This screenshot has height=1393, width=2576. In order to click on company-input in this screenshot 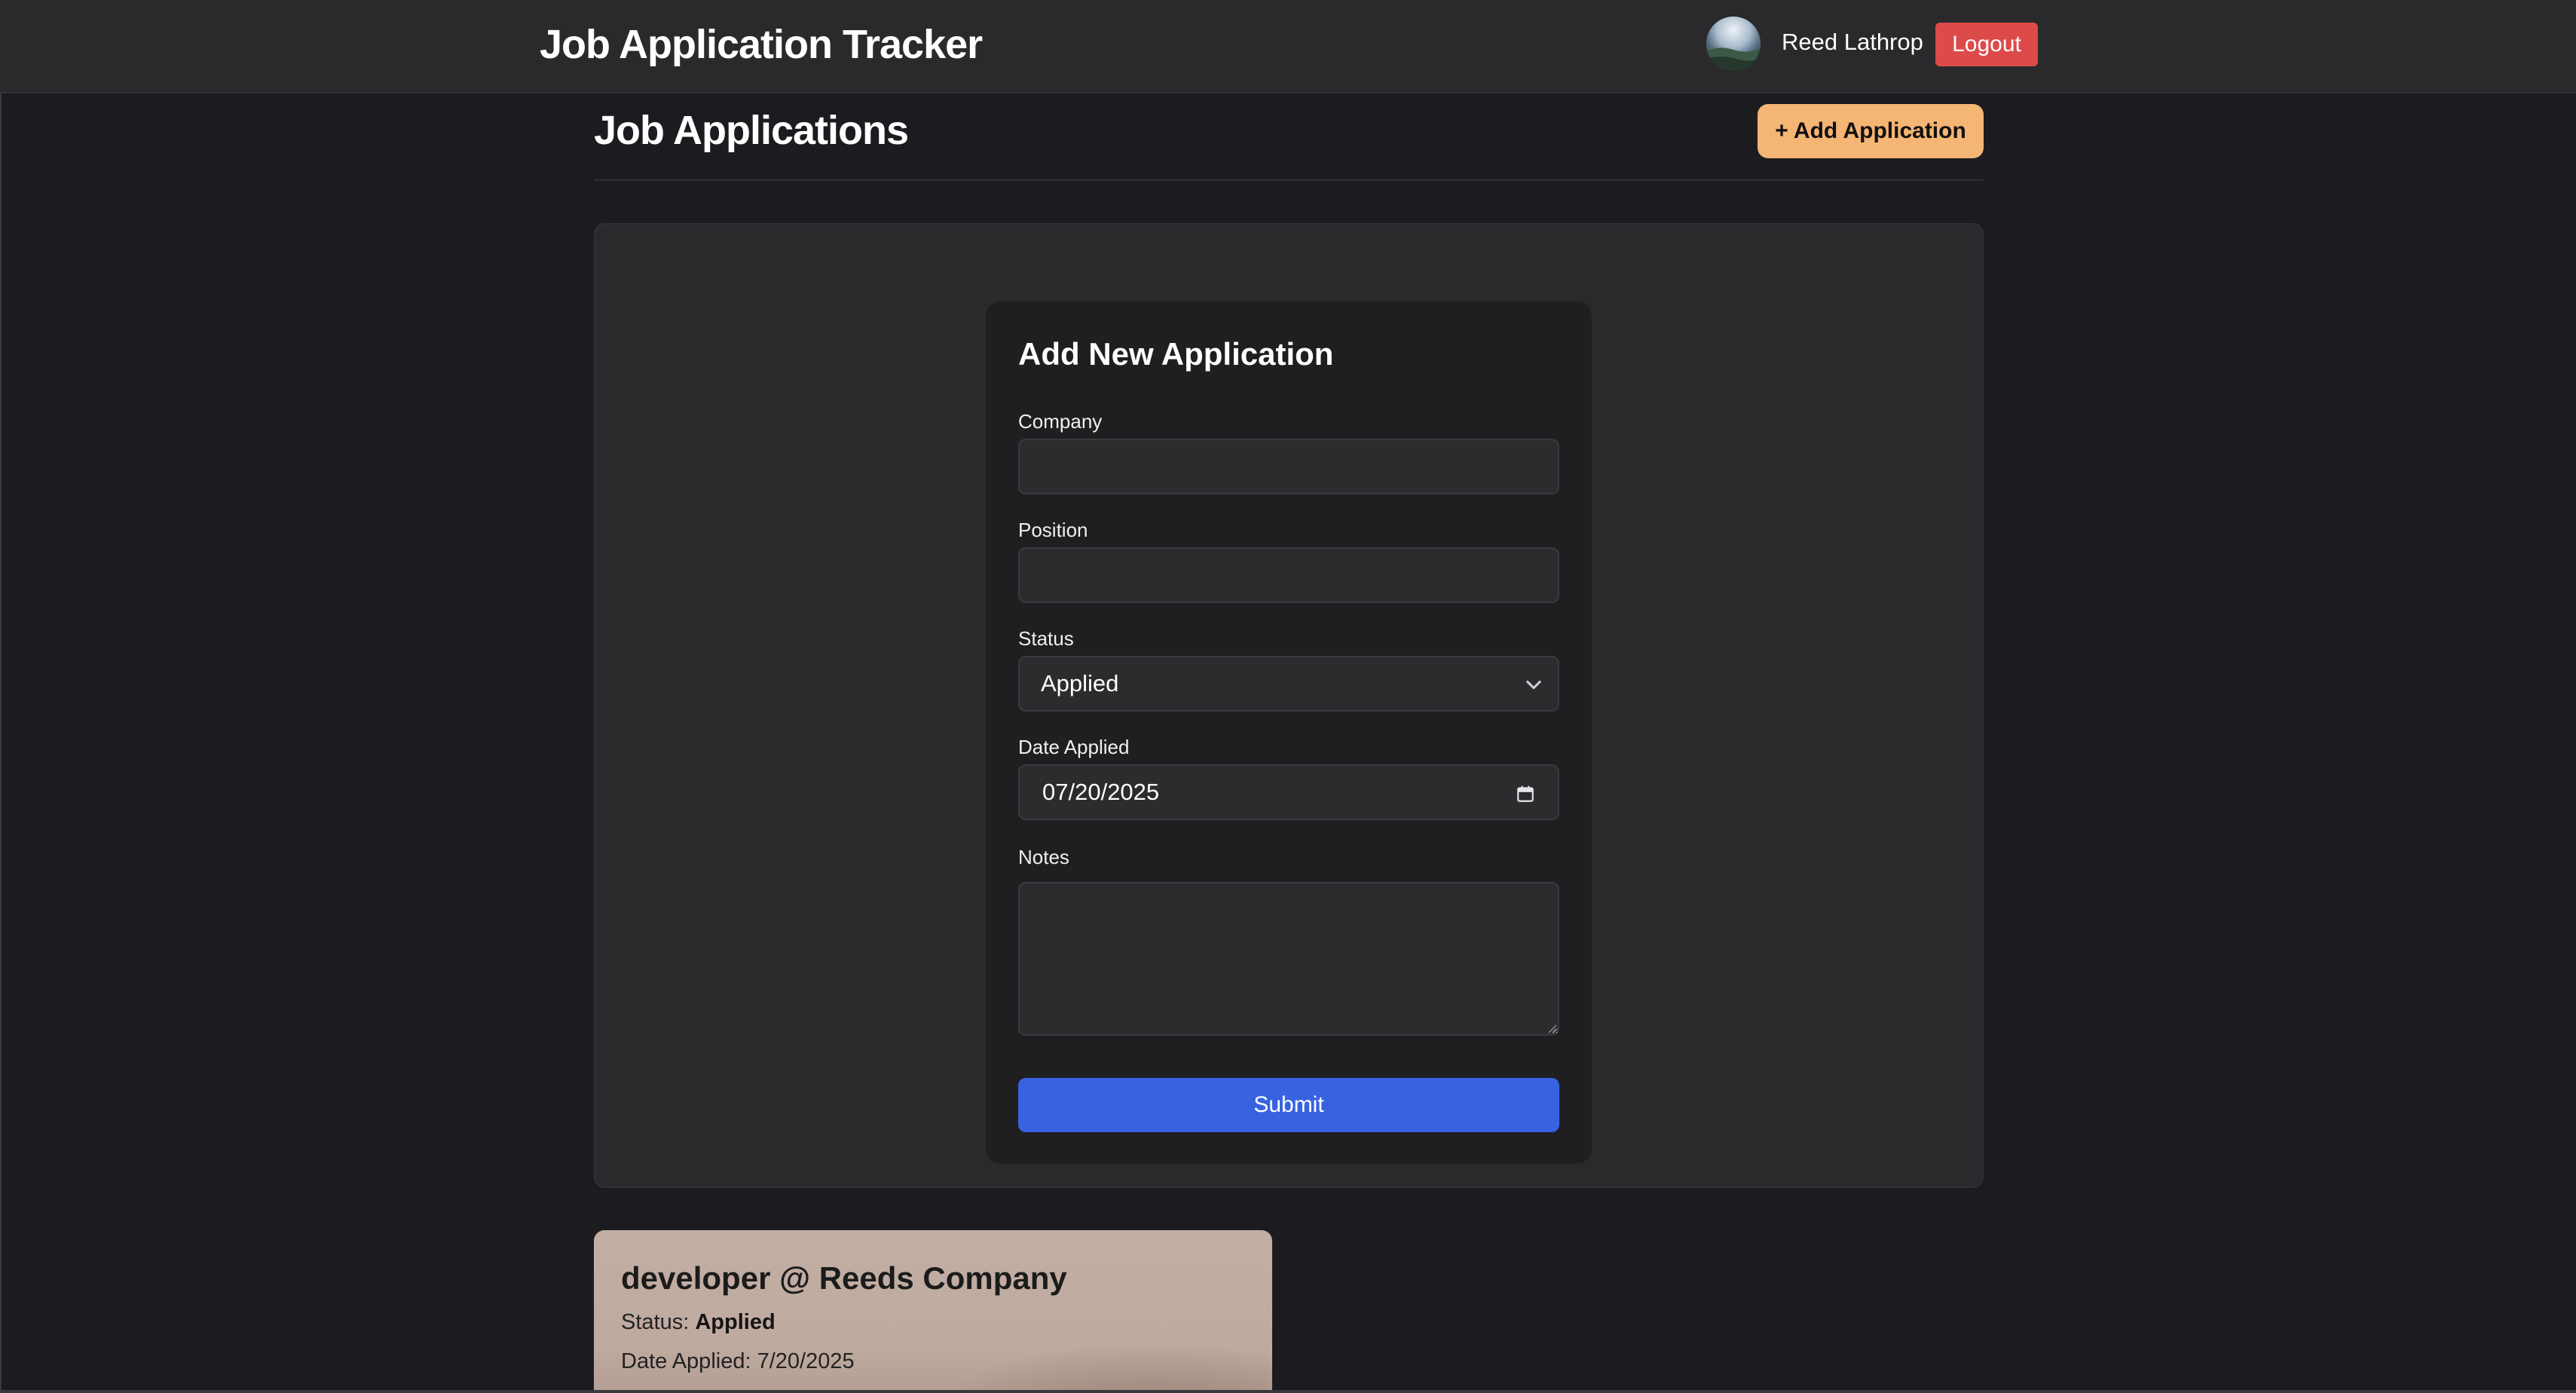, I will do `click(1288, 466)`.